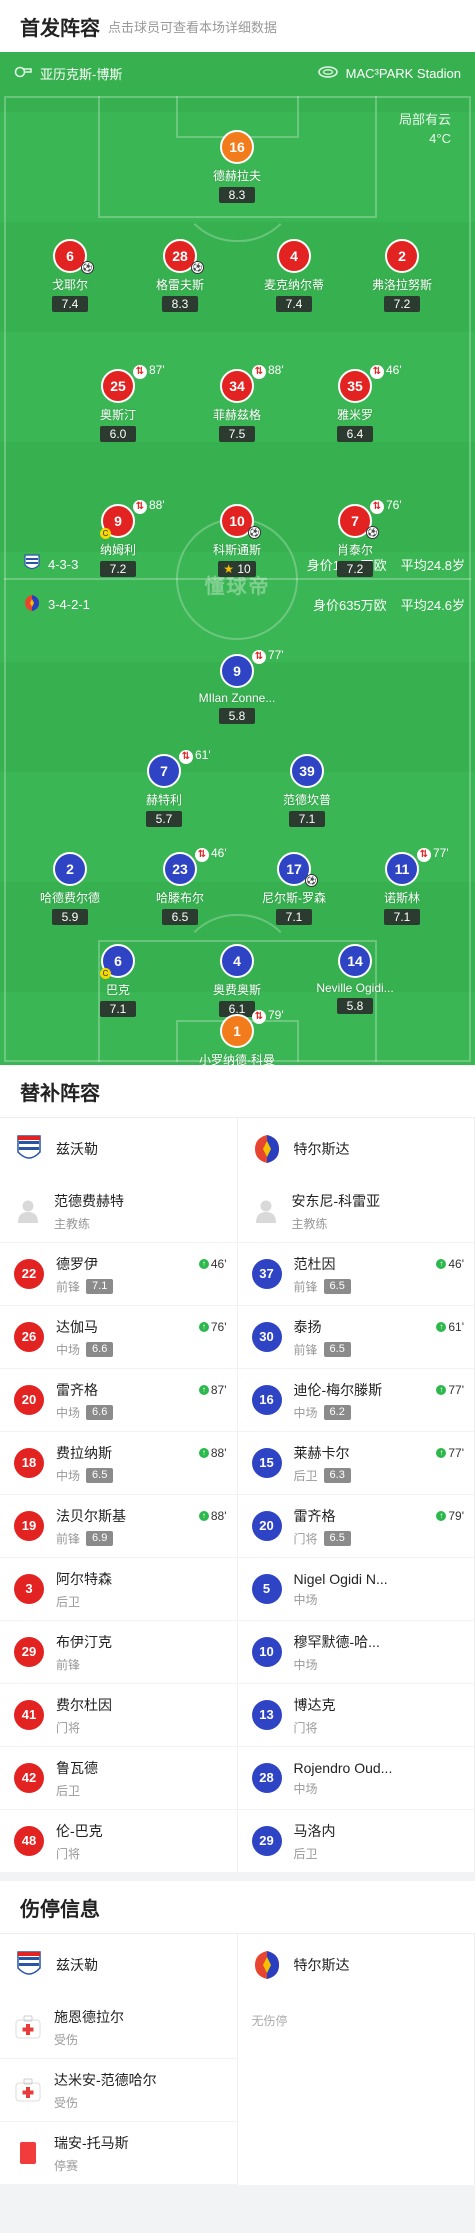 This screenshot has width=475, height=2233. What do you see at coordinates (89, 2016) in the screenshot?
I see `injured-player-name: 施恩德拉尔` at bounding box center [89, 2016].